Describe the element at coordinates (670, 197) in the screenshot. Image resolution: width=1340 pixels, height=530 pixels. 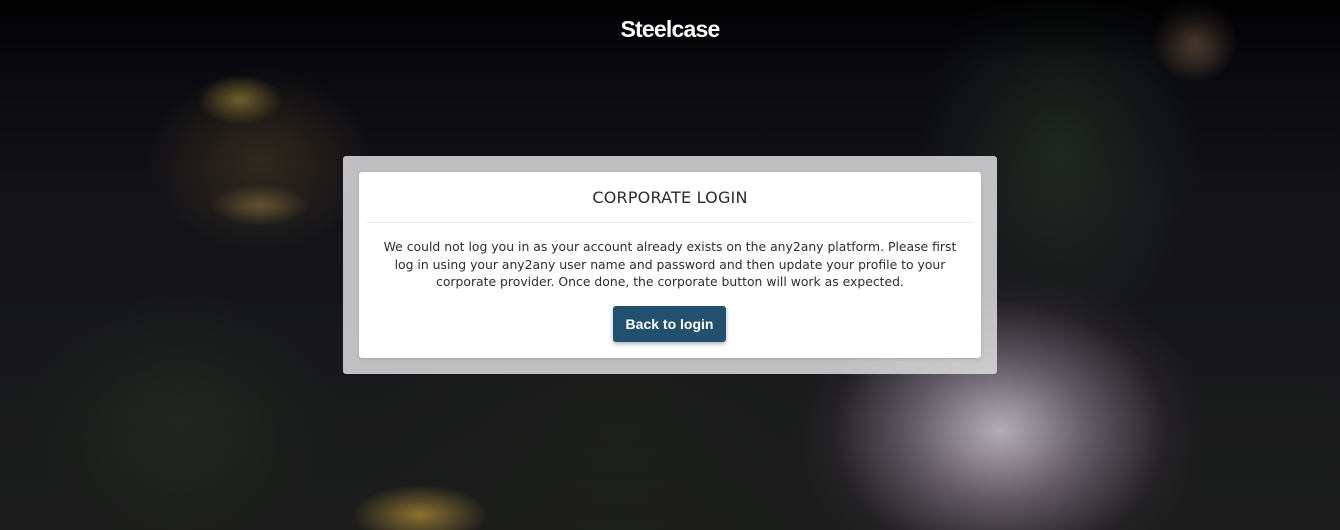
I see `dialog-title: CORPORATE LOGIN` at that location.